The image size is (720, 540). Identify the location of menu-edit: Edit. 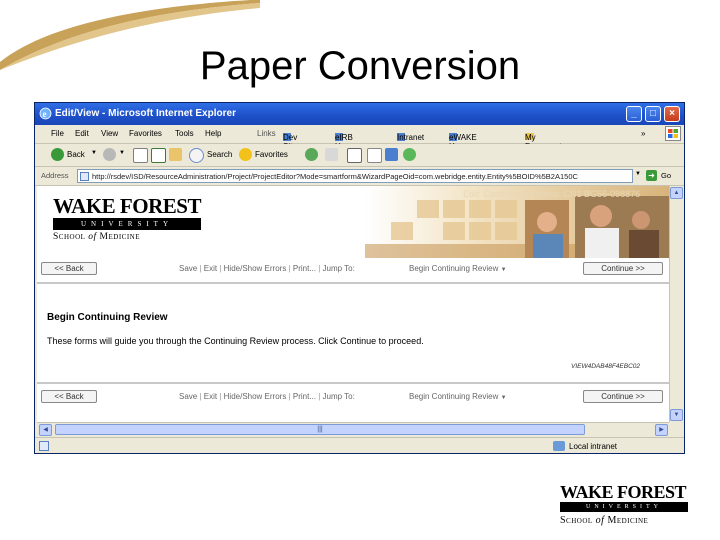
(82, 133).